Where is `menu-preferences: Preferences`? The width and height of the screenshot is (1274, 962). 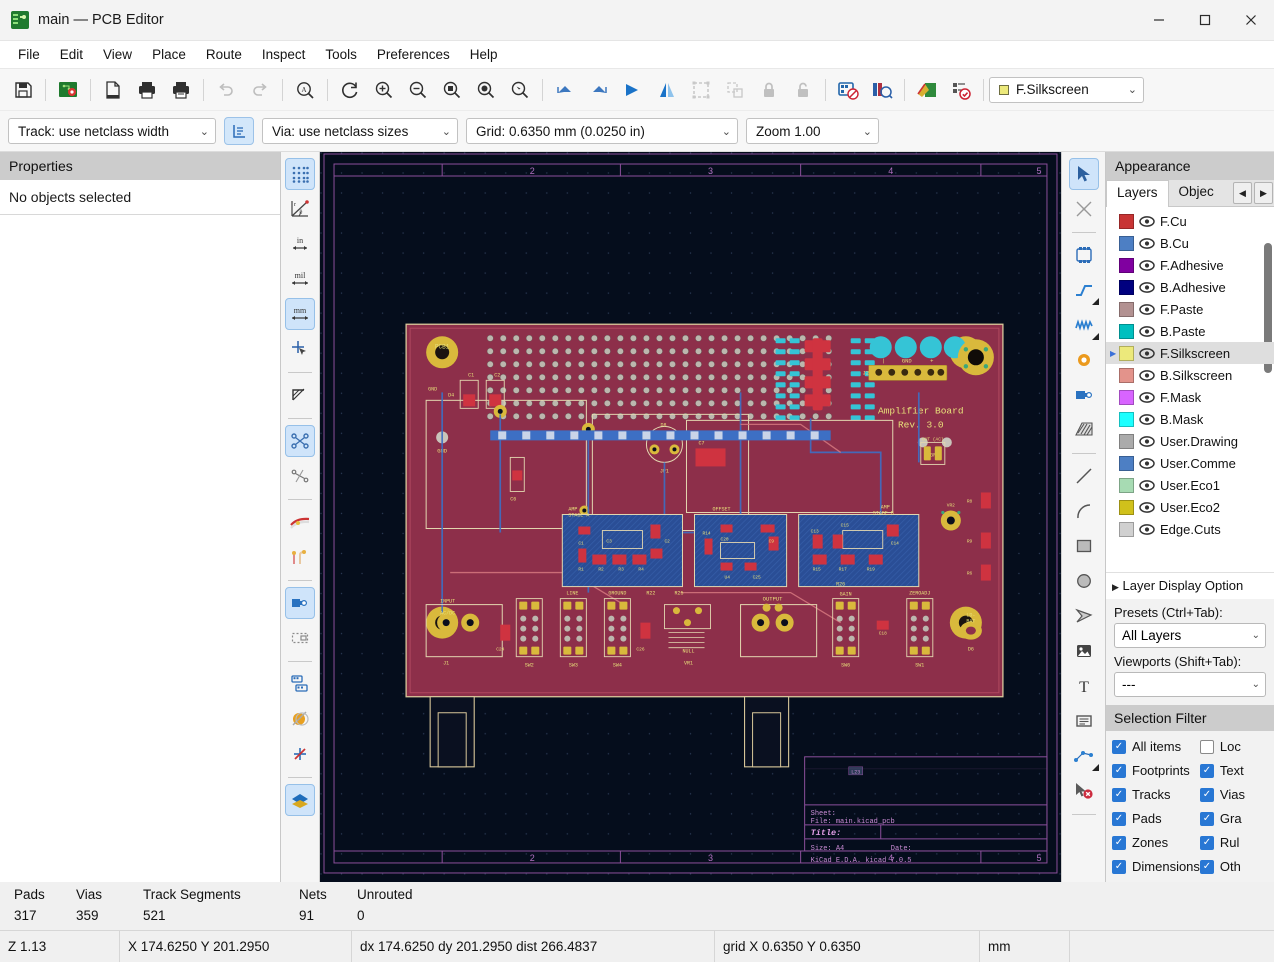
menu-preferences: Preferences is located at coordinates (413, 54).